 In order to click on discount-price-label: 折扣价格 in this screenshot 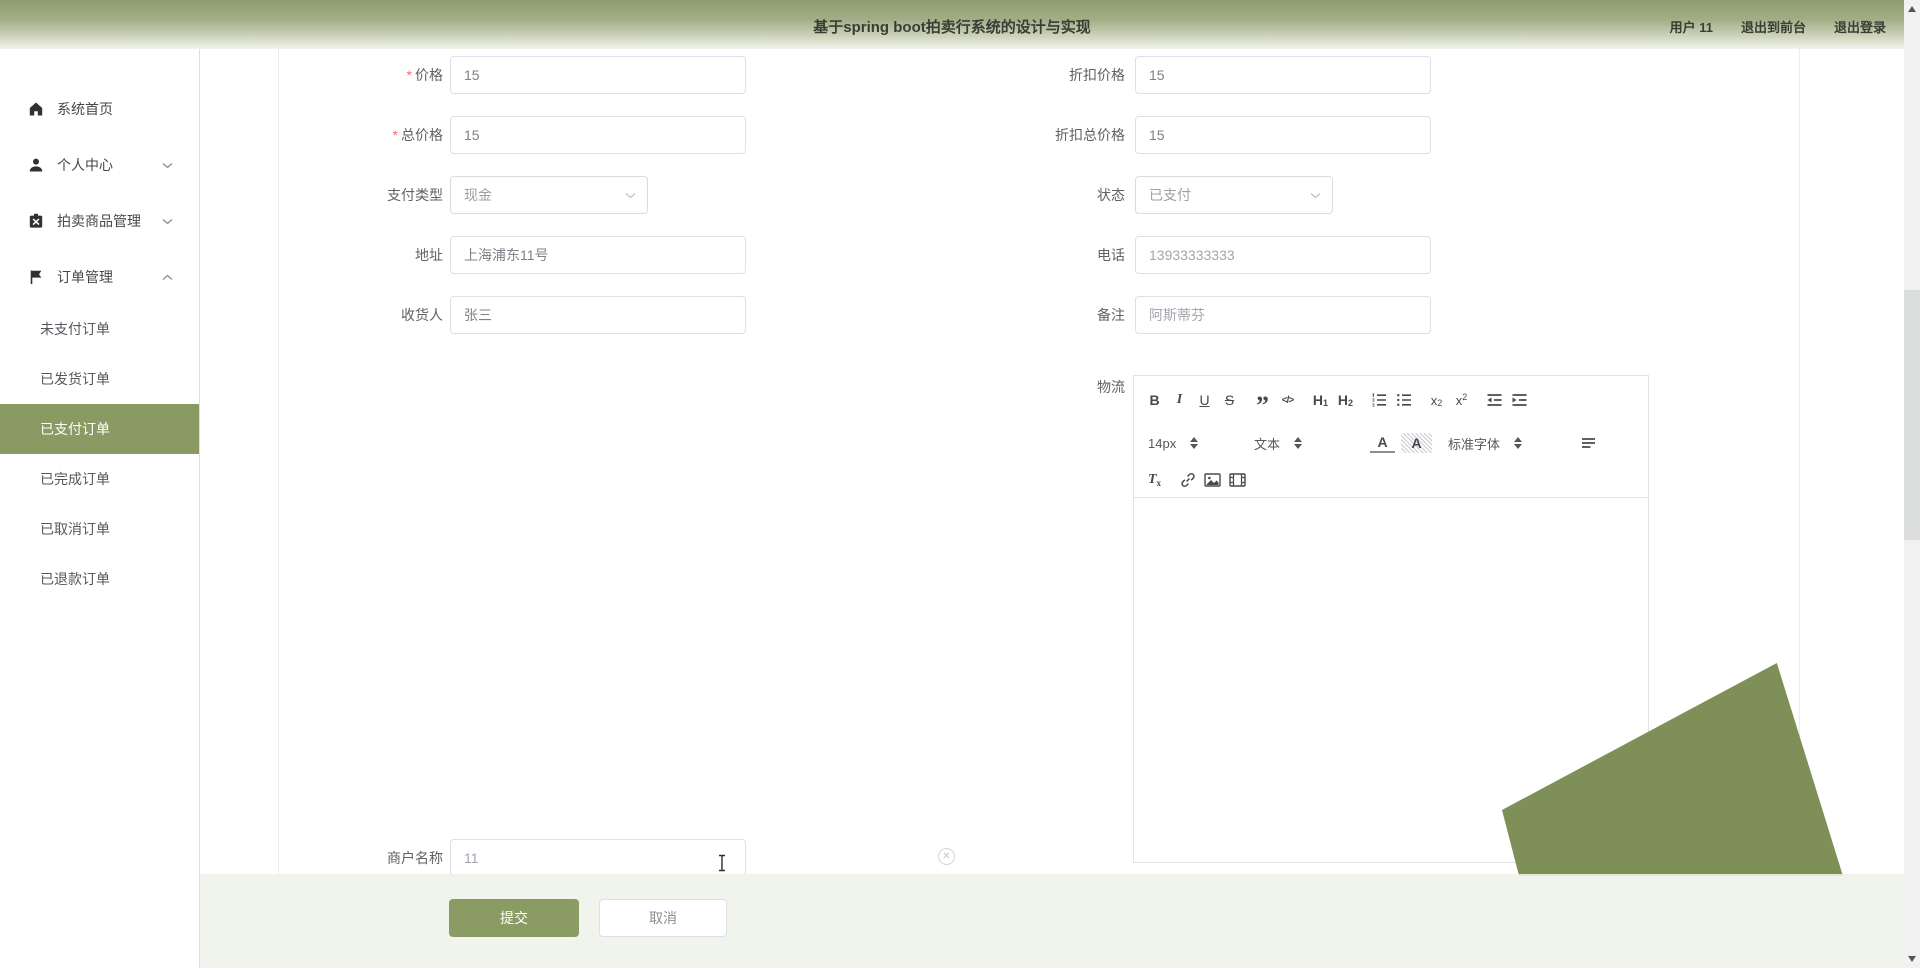, I will do `click(1097, 75)`.